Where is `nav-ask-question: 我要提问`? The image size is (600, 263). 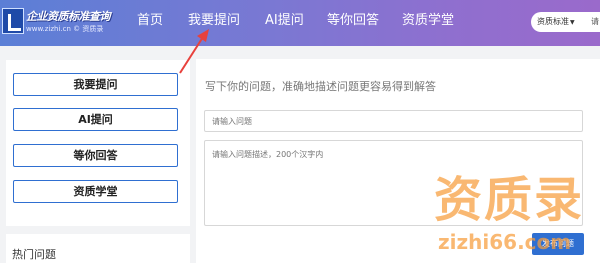
nav-ask-question: 我要提问 is located at coordinates (214, 23).